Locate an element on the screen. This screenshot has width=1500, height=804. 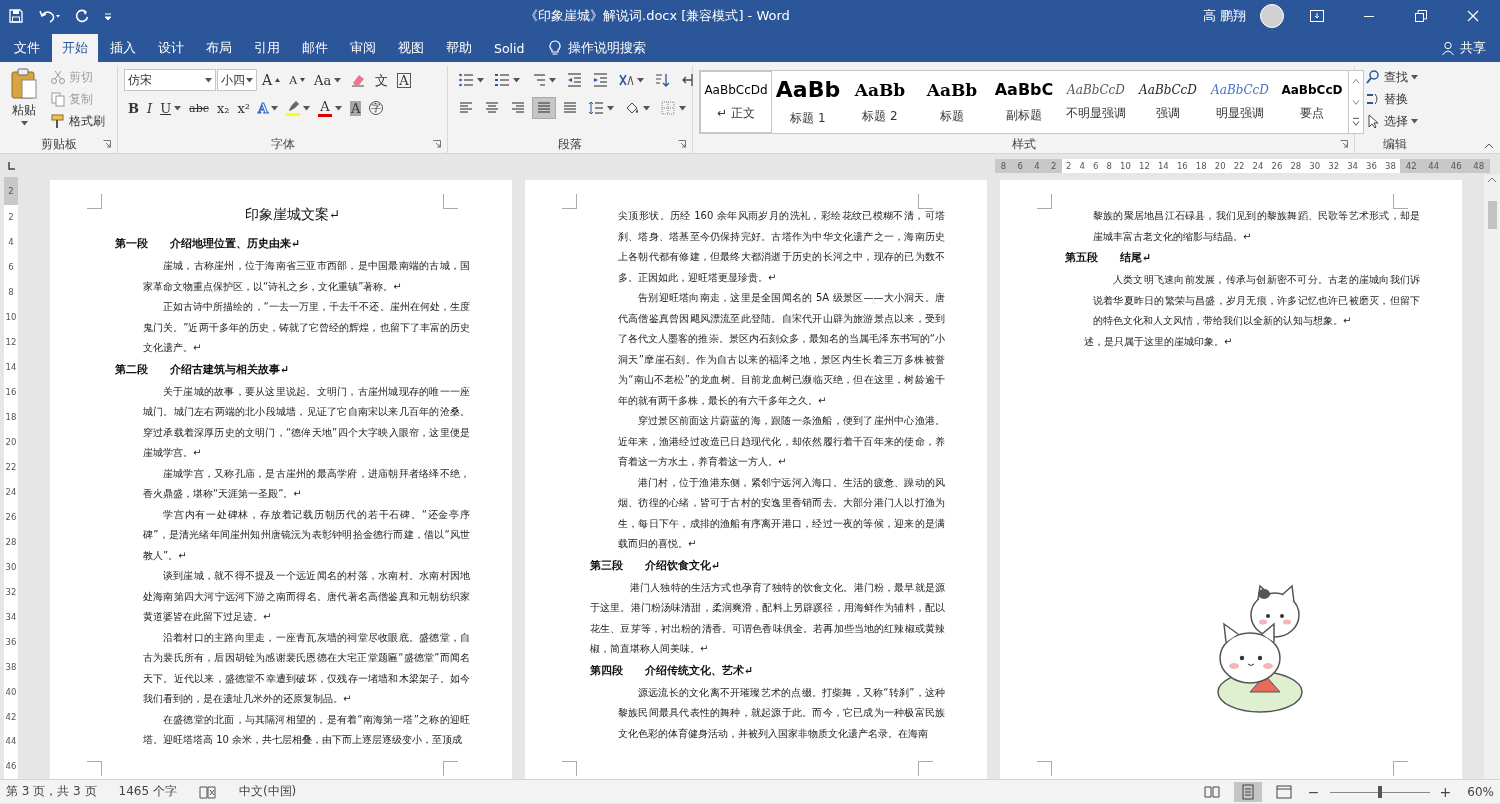
ribbon-tab: 插入 is located at coordinates (123, 48).